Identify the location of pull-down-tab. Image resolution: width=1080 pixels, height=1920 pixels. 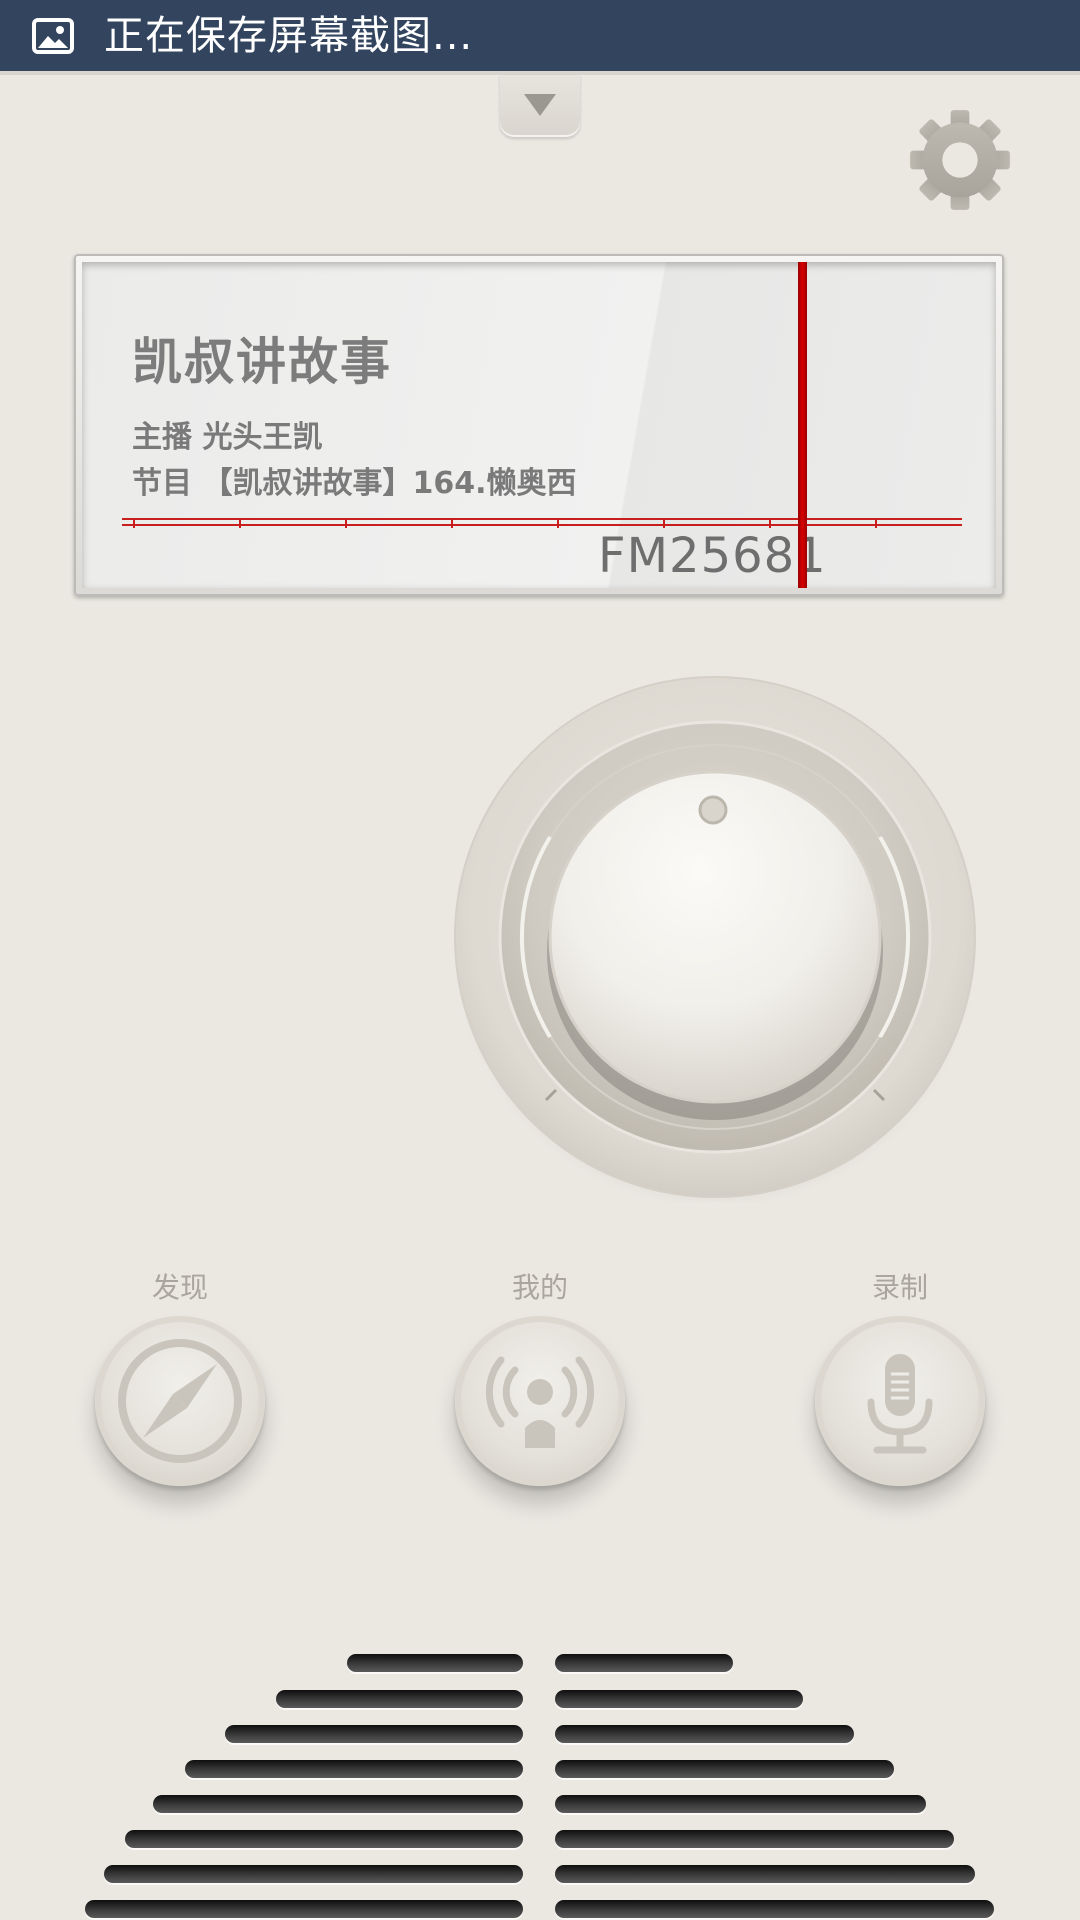
(540, 106).